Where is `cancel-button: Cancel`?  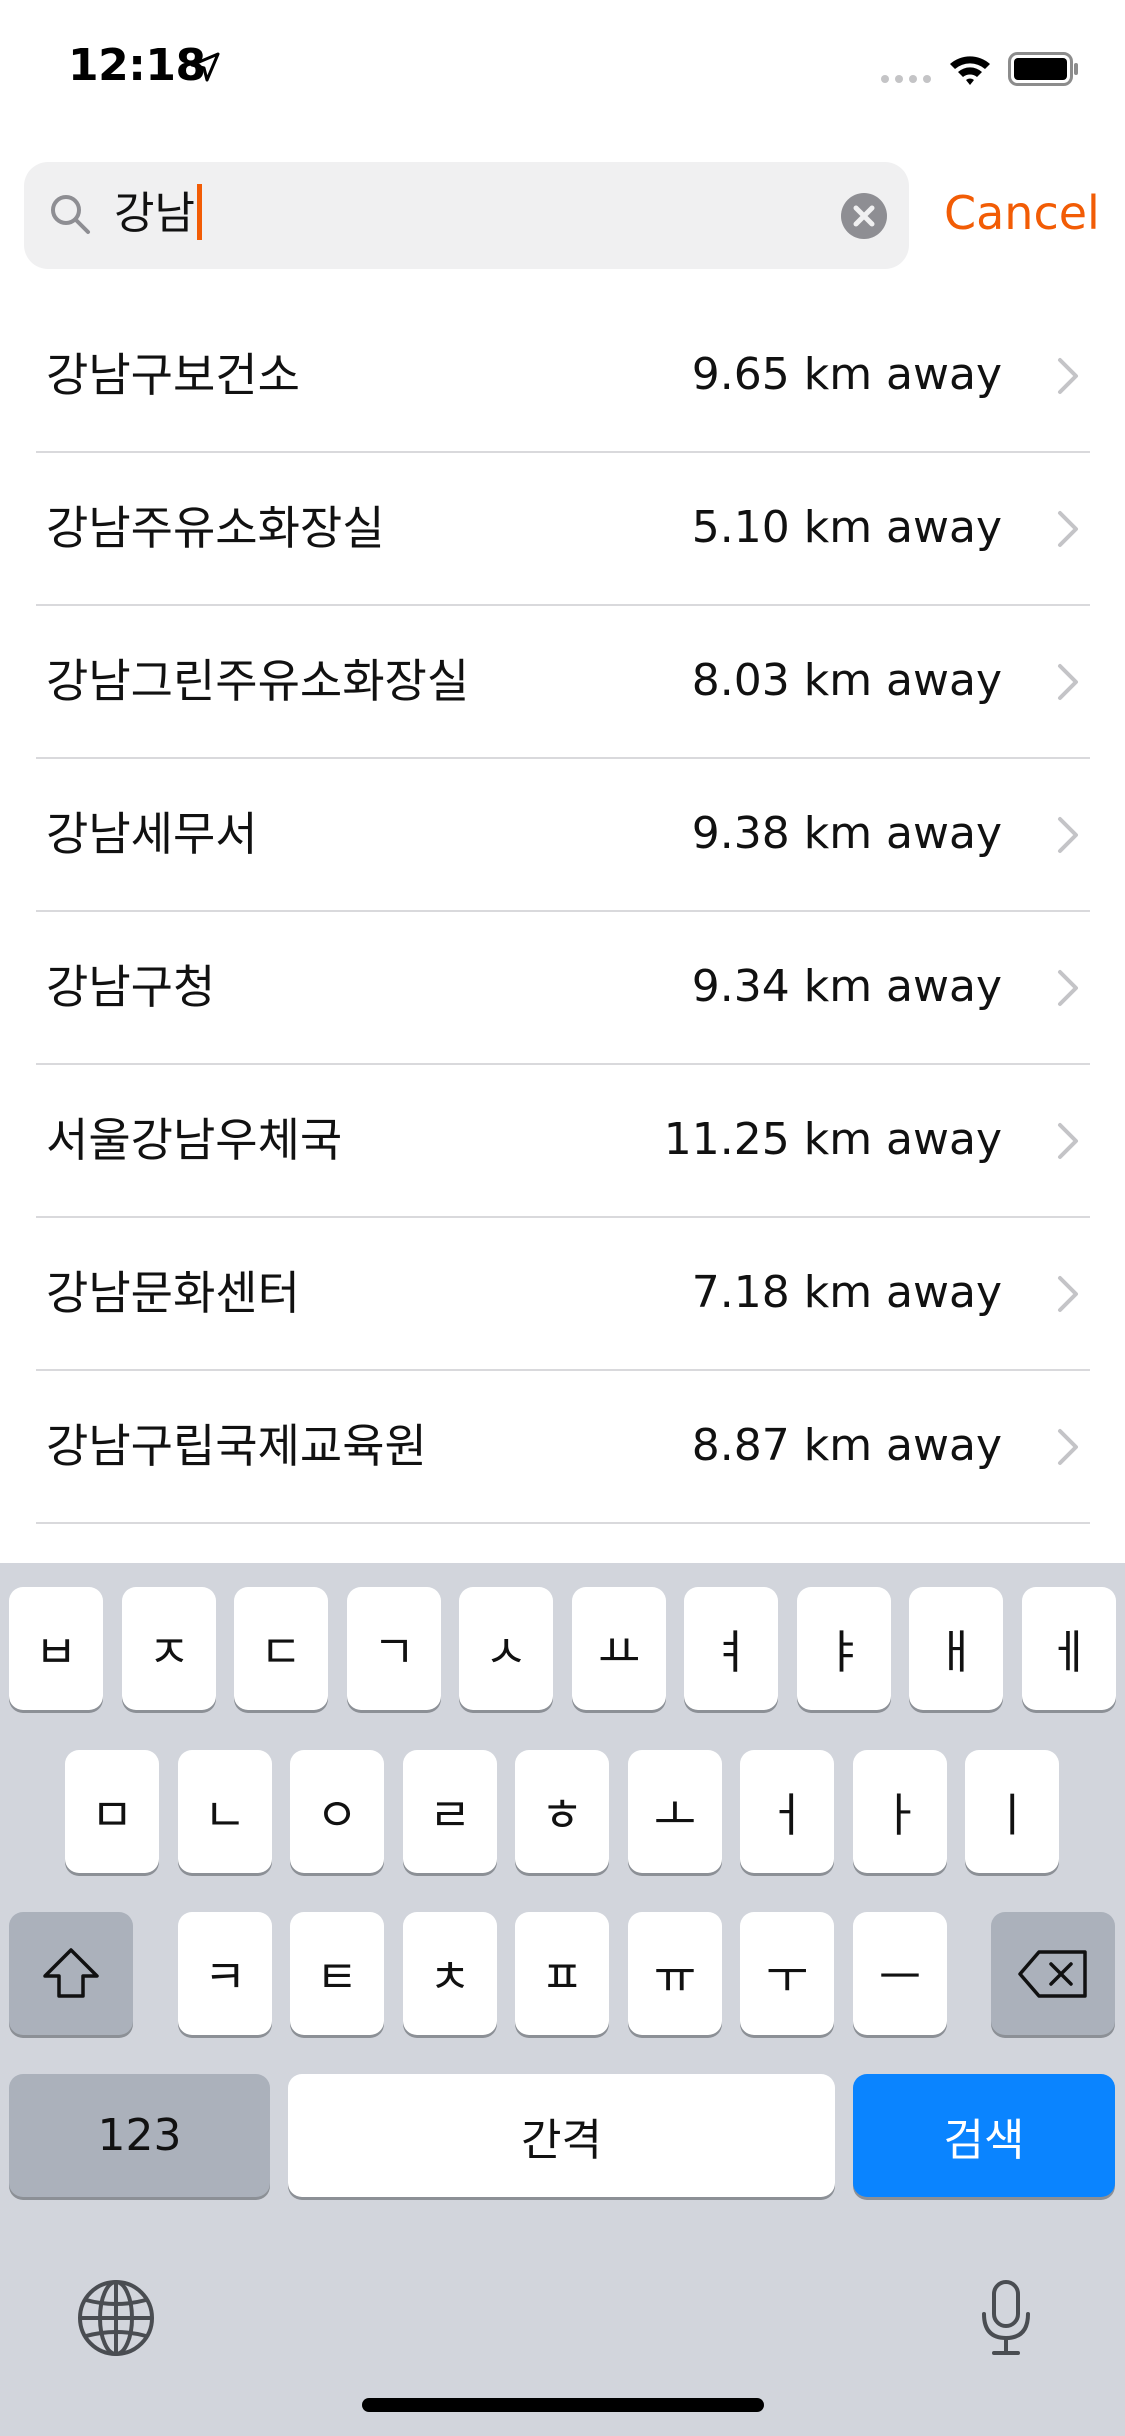 cancel-button: Cancel is located at coordinates (1022, 213).